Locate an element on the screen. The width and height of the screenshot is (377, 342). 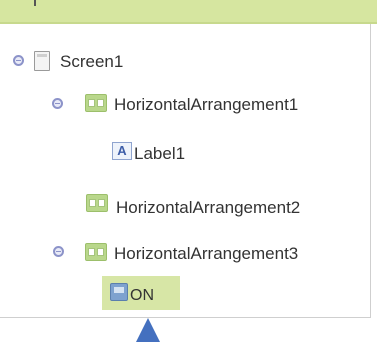
panel-header is located at coordinates (188, 11).